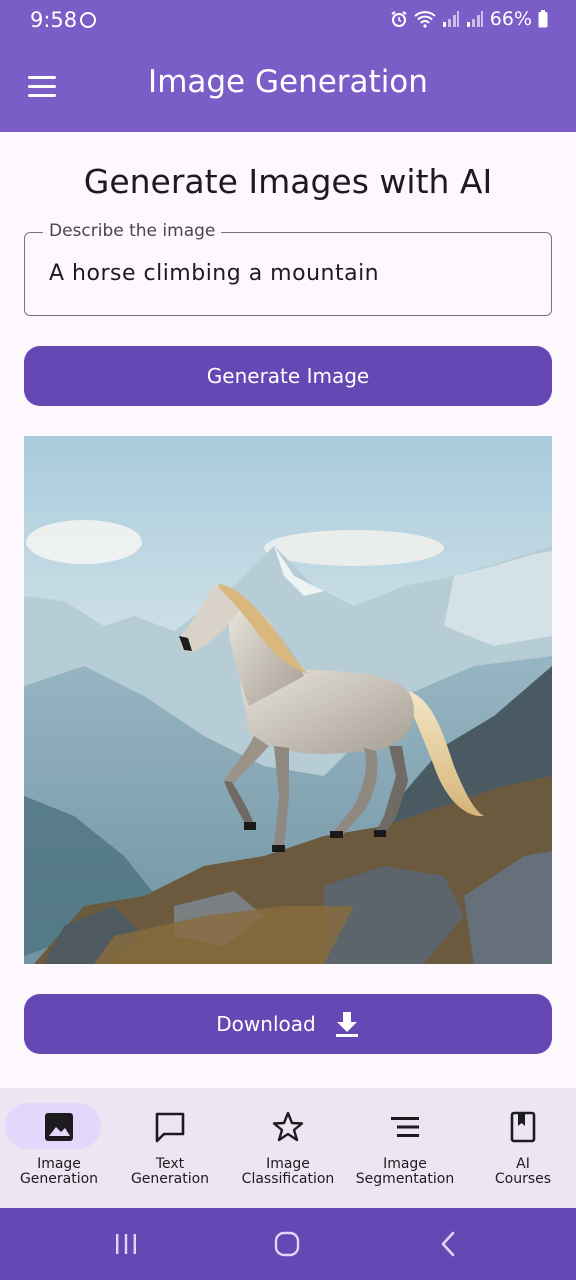  Describe the element at coordinates (425, 19) in the screenshot. I see `wifi-icon` at that location.